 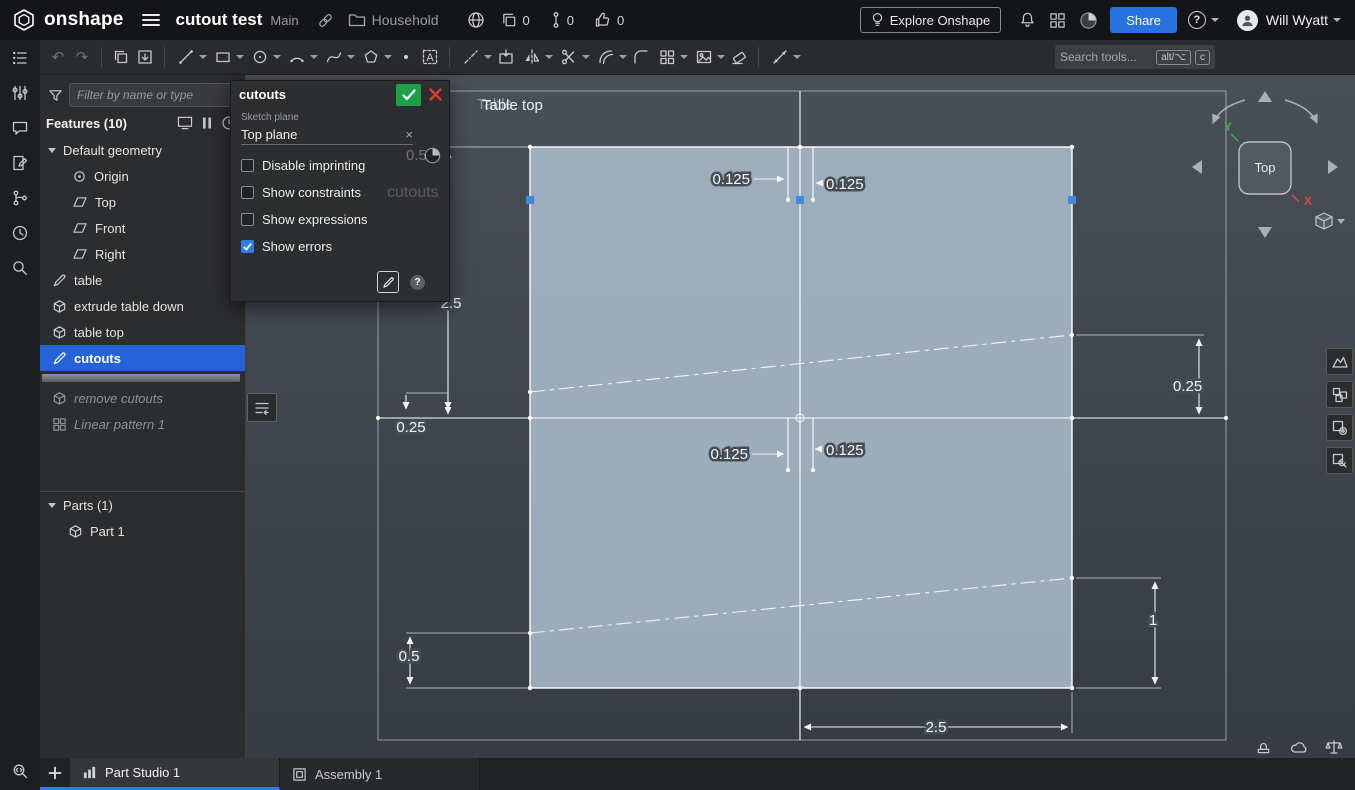 What do you see at coordinates (1330, 221) in the screenshot?
I see `view-mode-cube-icon` at bounding box center [1330, 221].